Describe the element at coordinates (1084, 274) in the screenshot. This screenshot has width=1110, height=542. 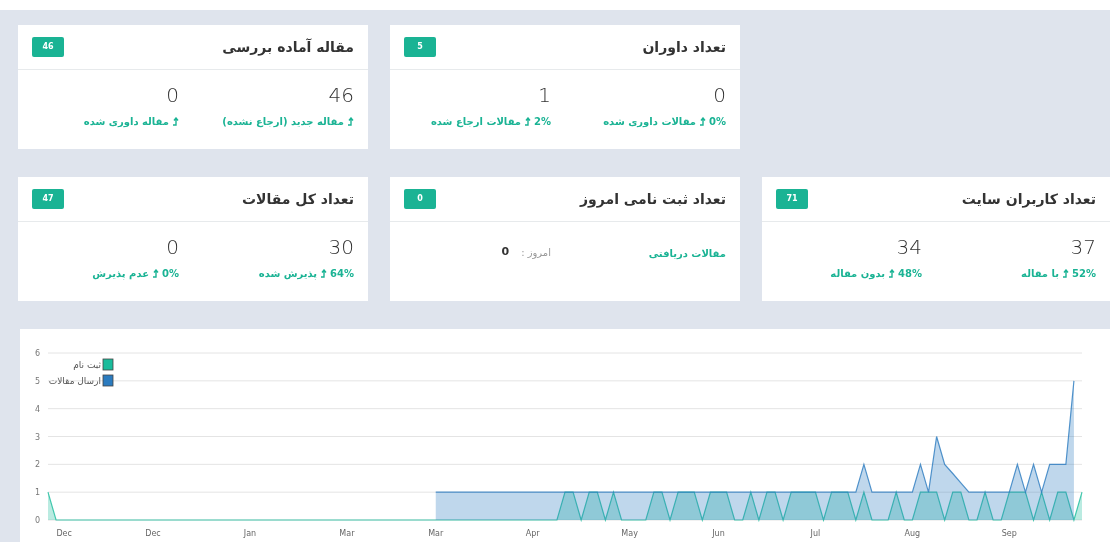
I see `stat-percent: 52%` at that location.